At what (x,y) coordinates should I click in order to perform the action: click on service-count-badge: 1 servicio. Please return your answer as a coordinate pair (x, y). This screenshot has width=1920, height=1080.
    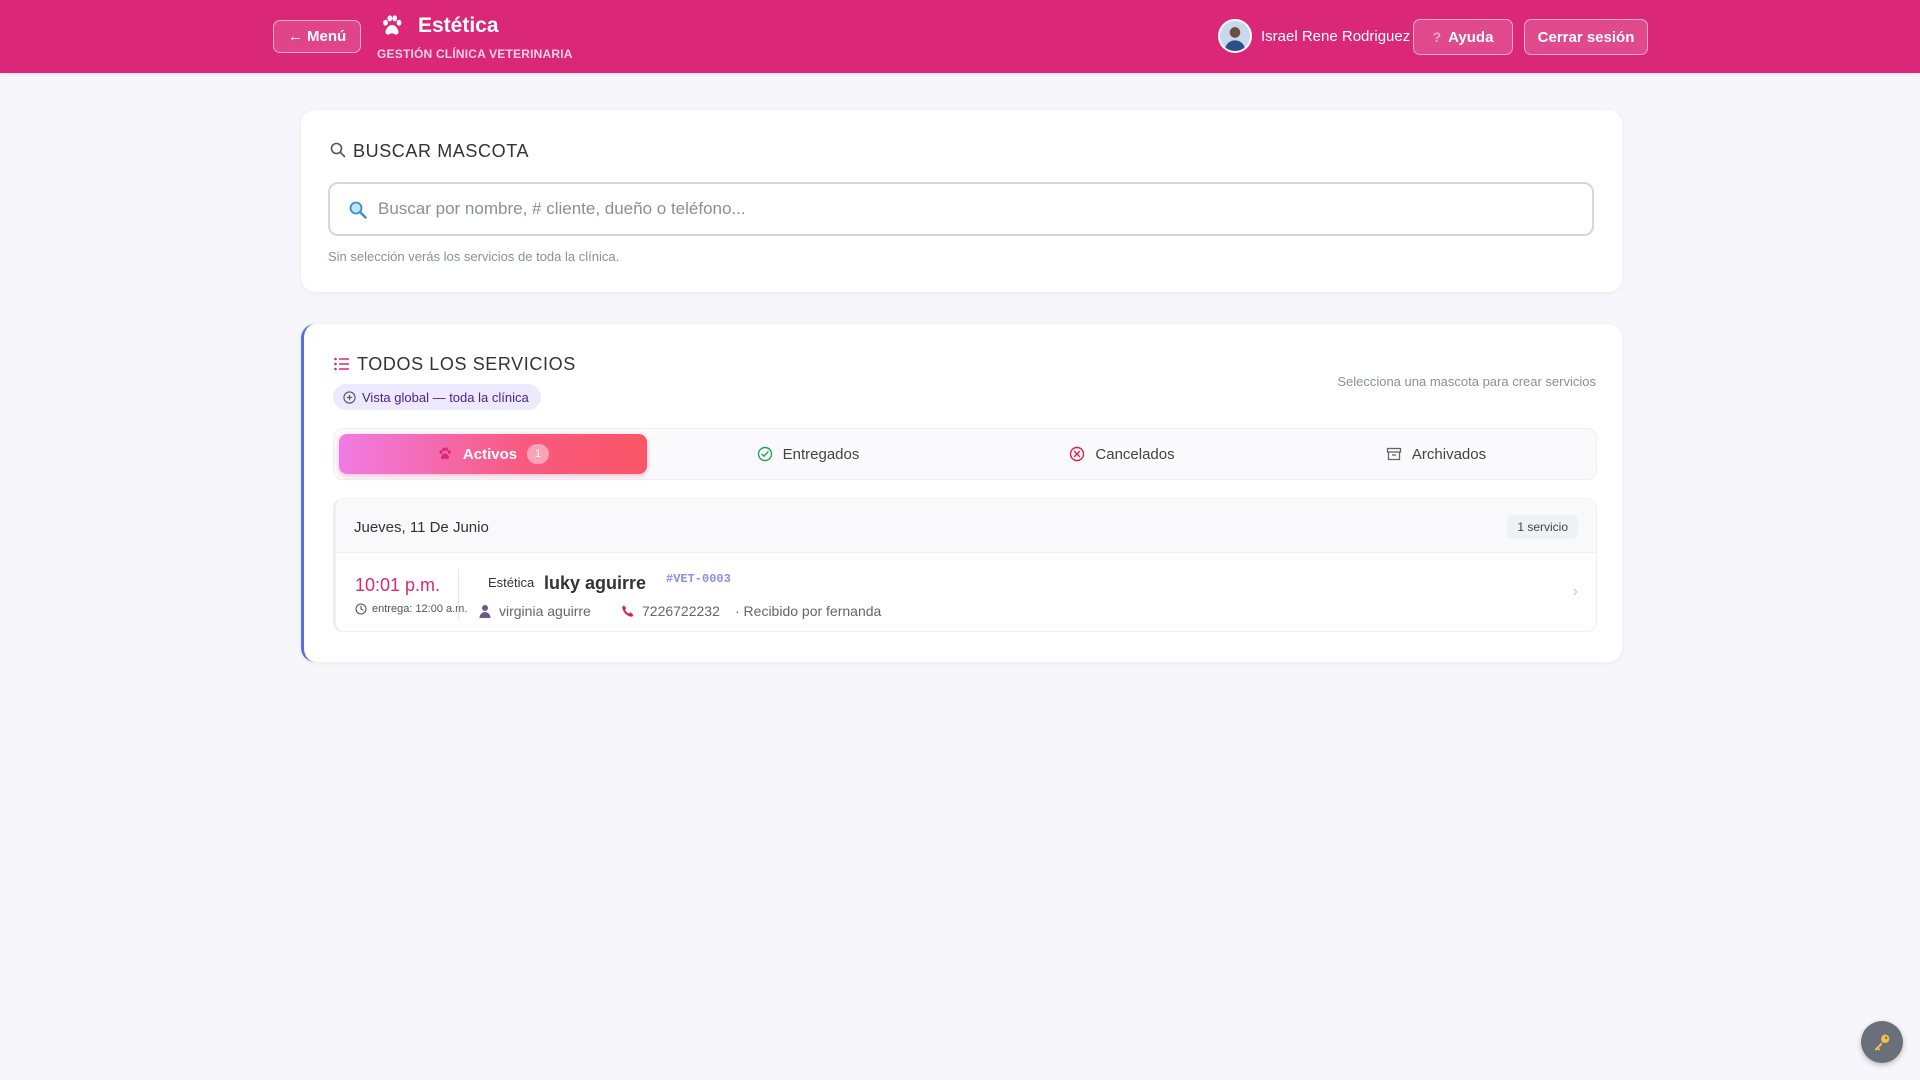
    Looking at the image, I should click on (1542, 527).